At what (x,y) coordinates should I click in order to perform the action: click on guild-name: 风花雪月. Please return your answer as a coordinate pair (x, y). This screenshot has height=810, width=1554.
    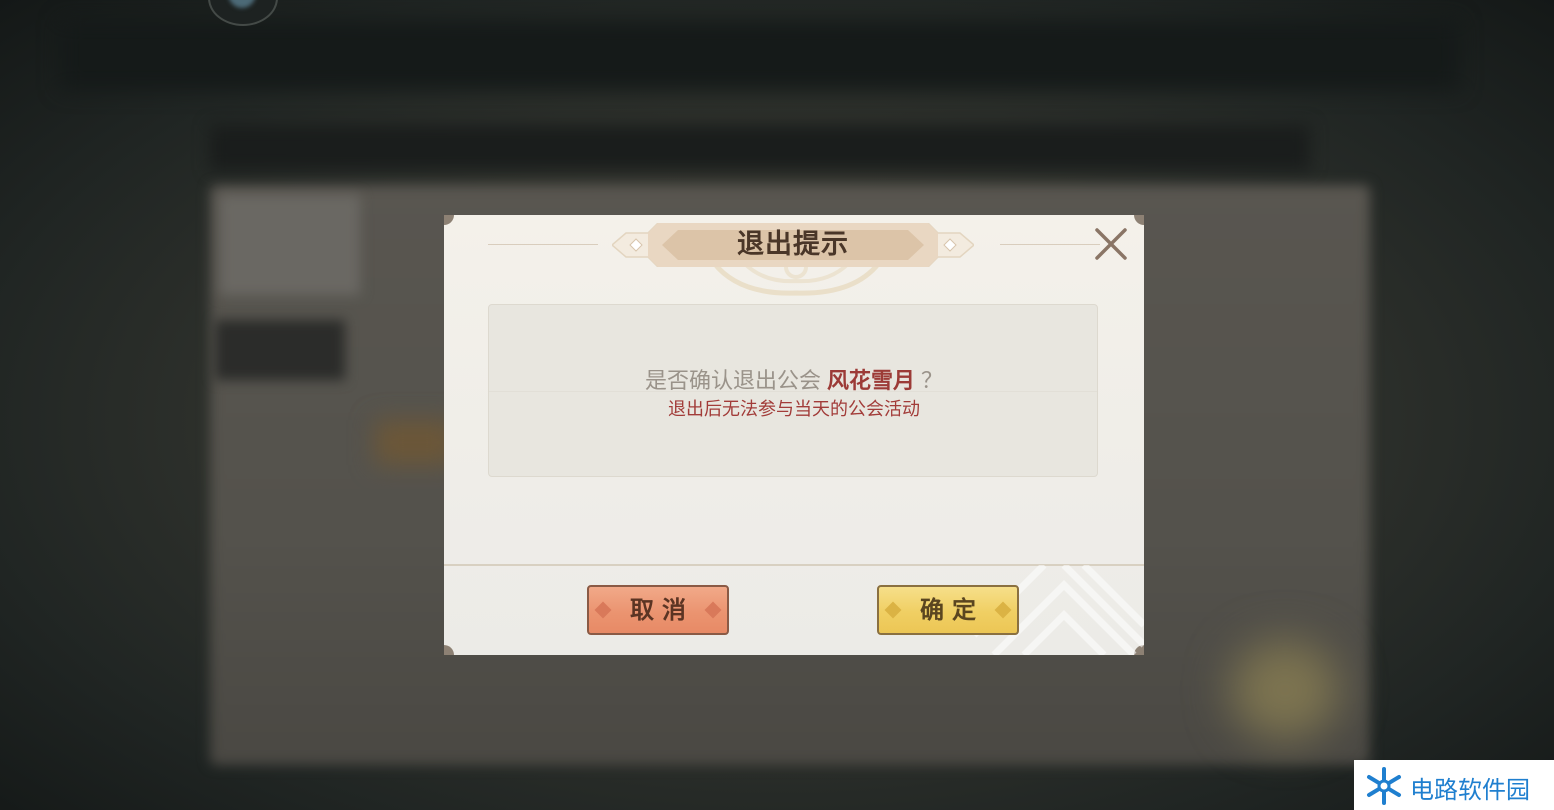
    Looking at the image, I should click on (870, 381).